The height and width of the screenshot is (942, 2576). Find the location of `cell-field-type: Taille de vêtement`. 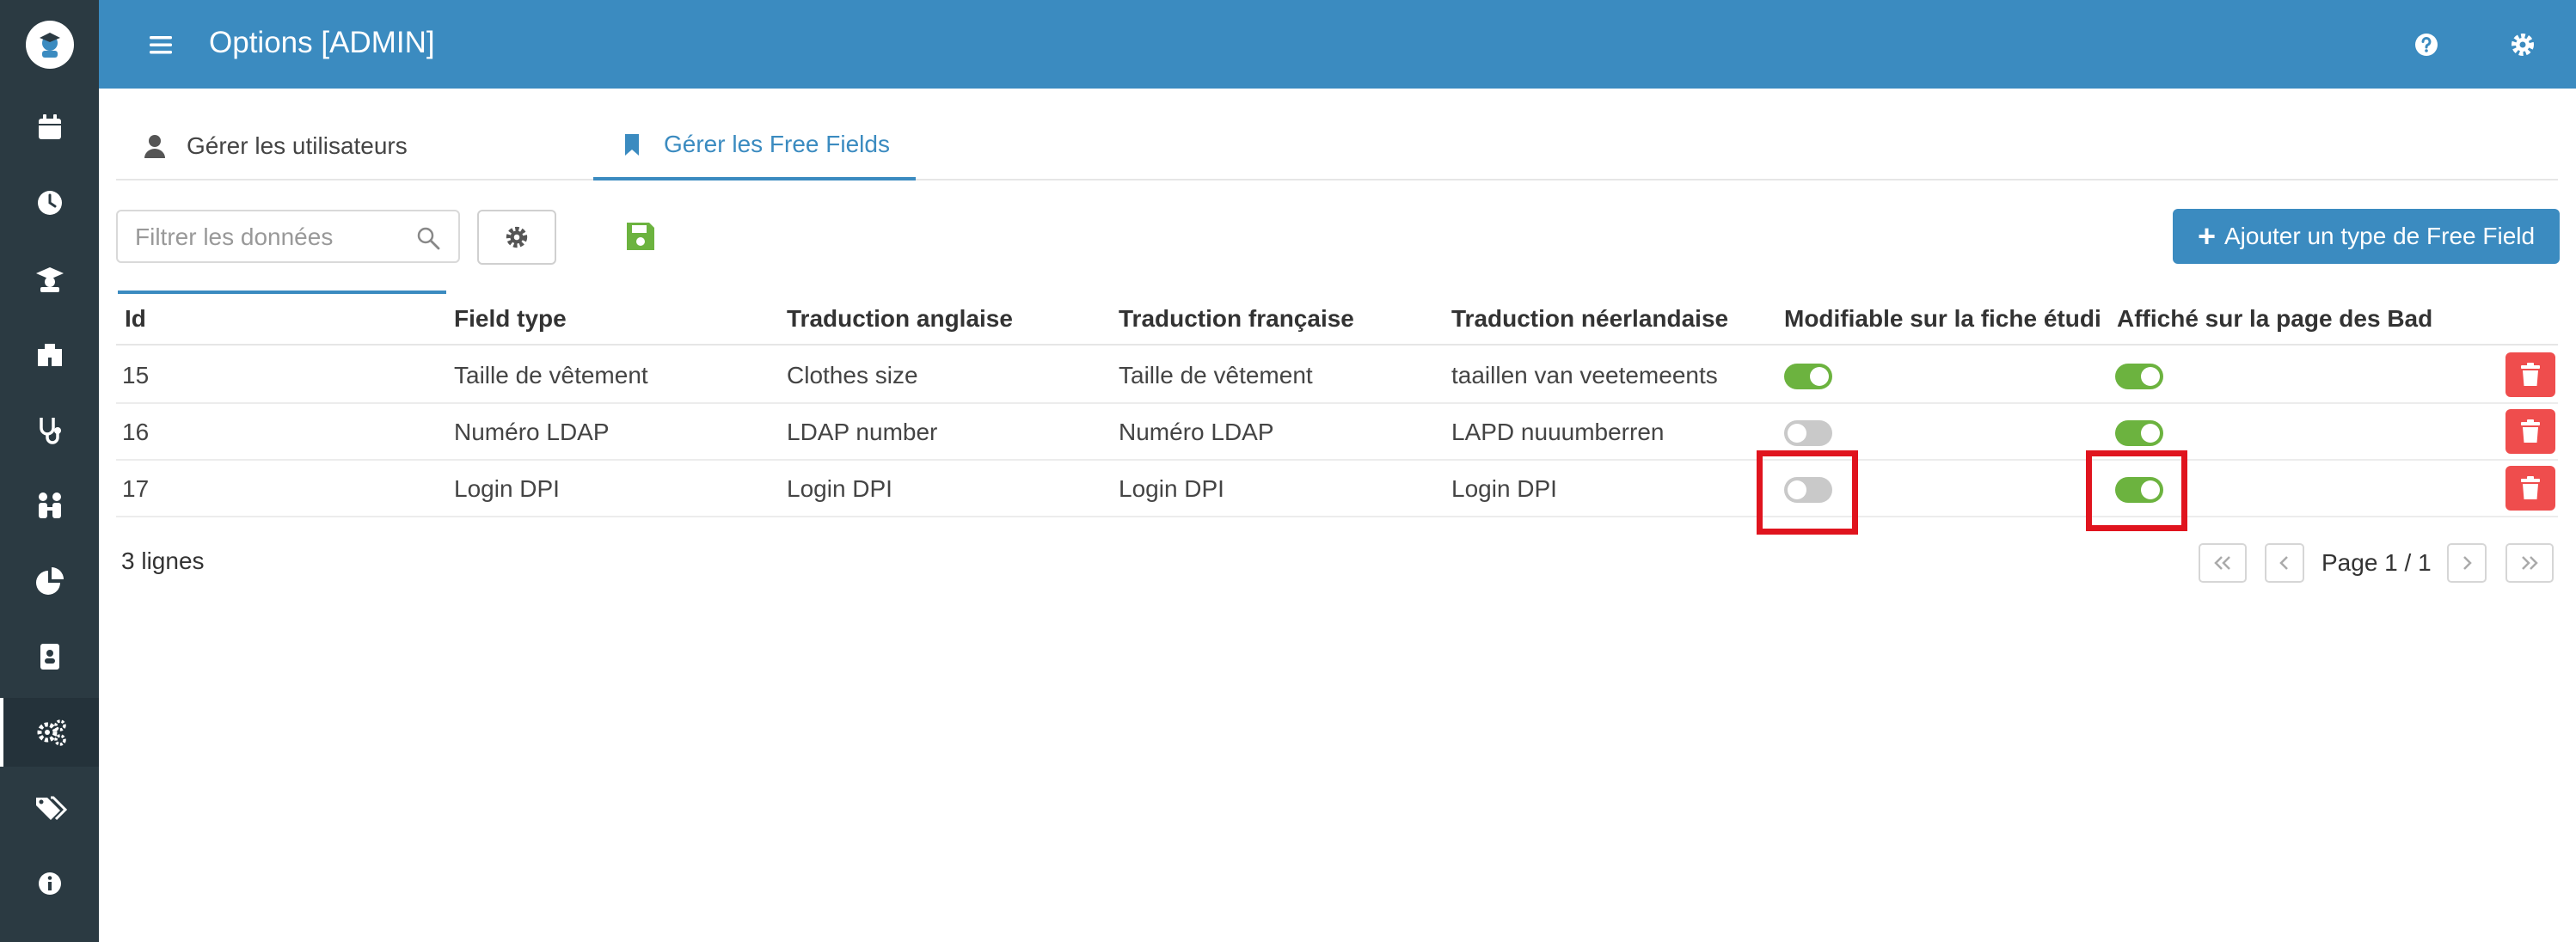

cell-field-type: Taille de vêtement is located at coordinates (551, 375).